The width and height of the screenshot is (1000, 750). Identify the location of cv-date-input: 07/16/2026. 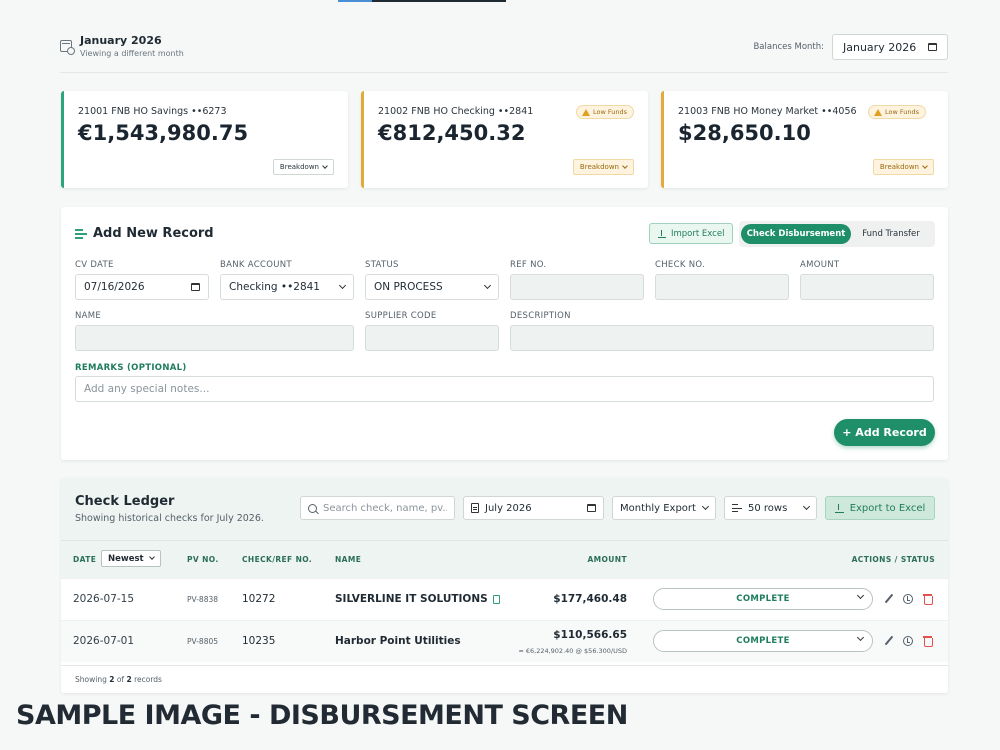
(142, 287).